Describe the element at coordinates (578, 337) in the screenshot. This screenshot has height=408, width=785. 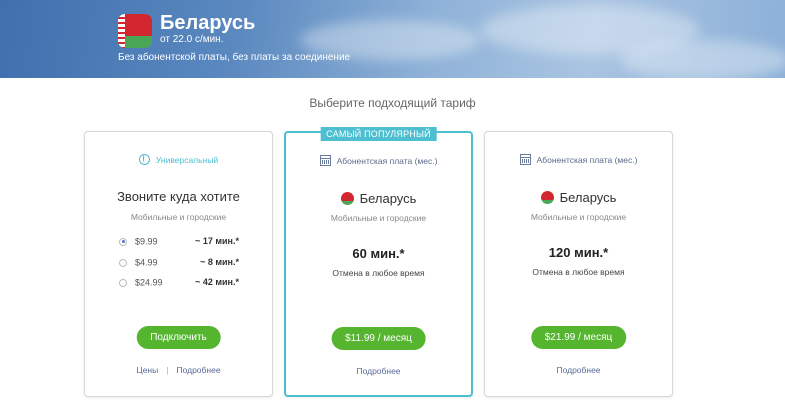
I see `subscribe-button: $21.99 / месяц` at that location.